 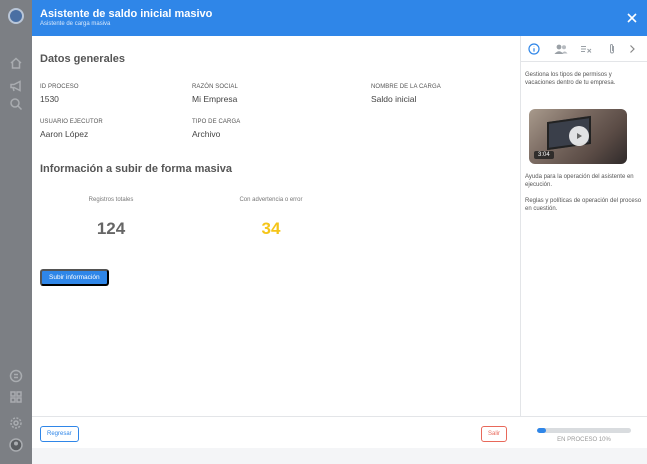 What do you see at coordinates (494, 434) in the screenshot?
I see `exit-button: Salir` at bounding box center [494, 434].